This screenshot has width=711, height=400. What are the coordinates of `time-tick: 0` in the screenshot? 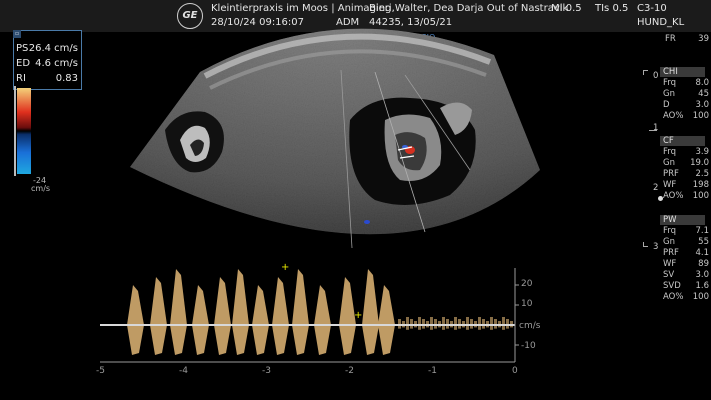 It's located at (515, 371).